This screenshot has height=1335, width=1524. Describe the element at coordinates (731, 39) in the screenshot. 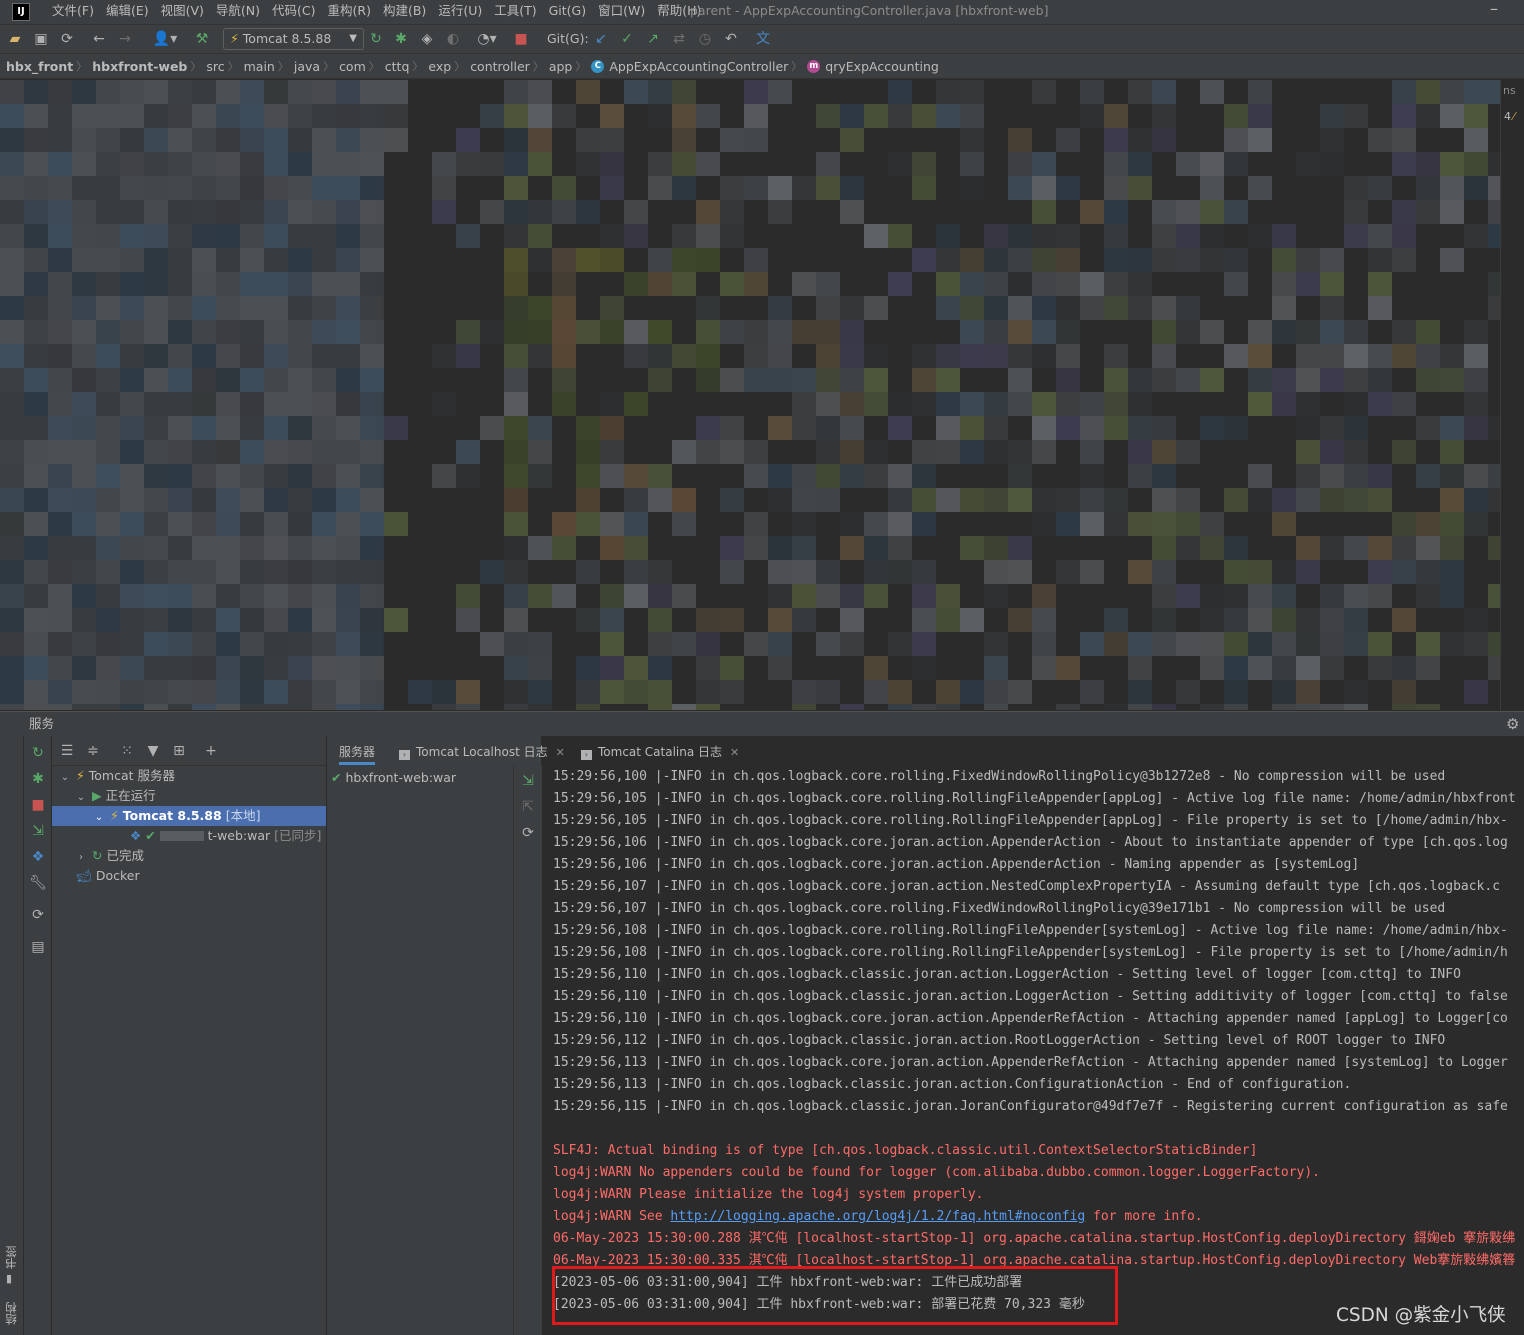

I see `rollback-icon: ↶` at that location.